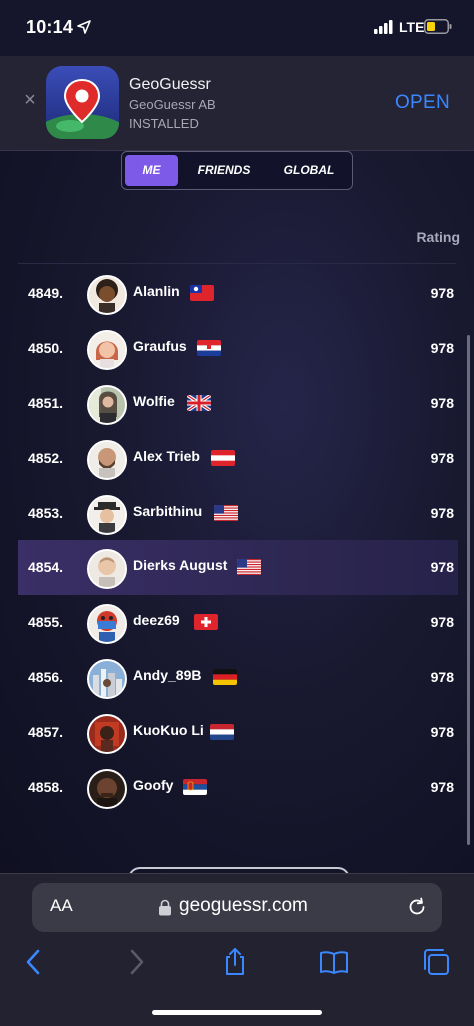 The height and width of the screenshot is (1026, 474). Describe the element at coordinates (154, 401) in the screenshot. I see `row-username: Wolfie` at that location.